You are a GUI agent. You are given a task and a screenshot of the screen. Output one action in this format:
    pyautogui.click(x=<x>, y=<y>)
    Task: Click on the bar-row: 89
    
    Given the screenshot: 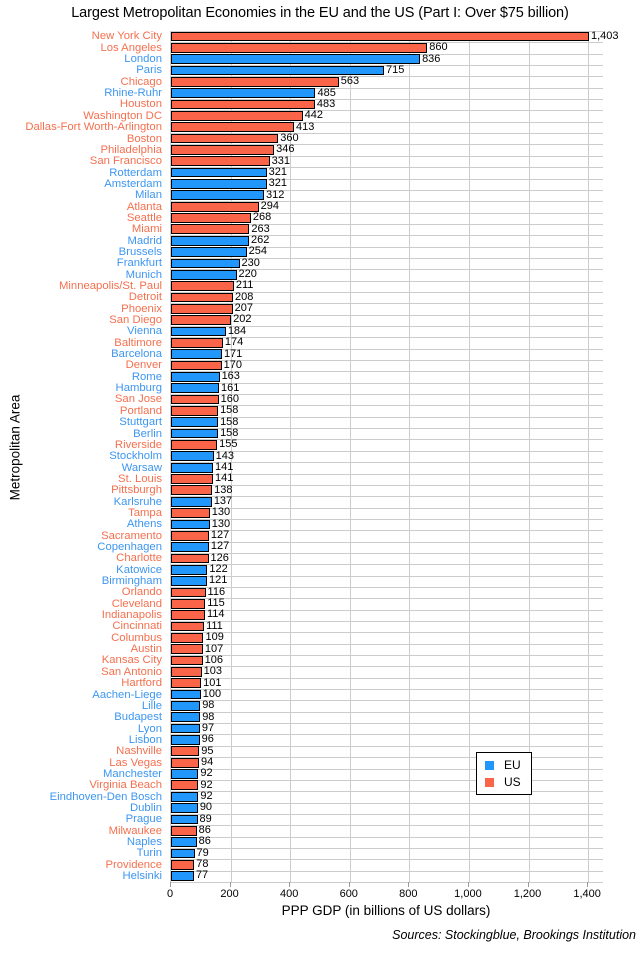 What is the action you would take?
    pyautogui.click(x=387, y=819)
    